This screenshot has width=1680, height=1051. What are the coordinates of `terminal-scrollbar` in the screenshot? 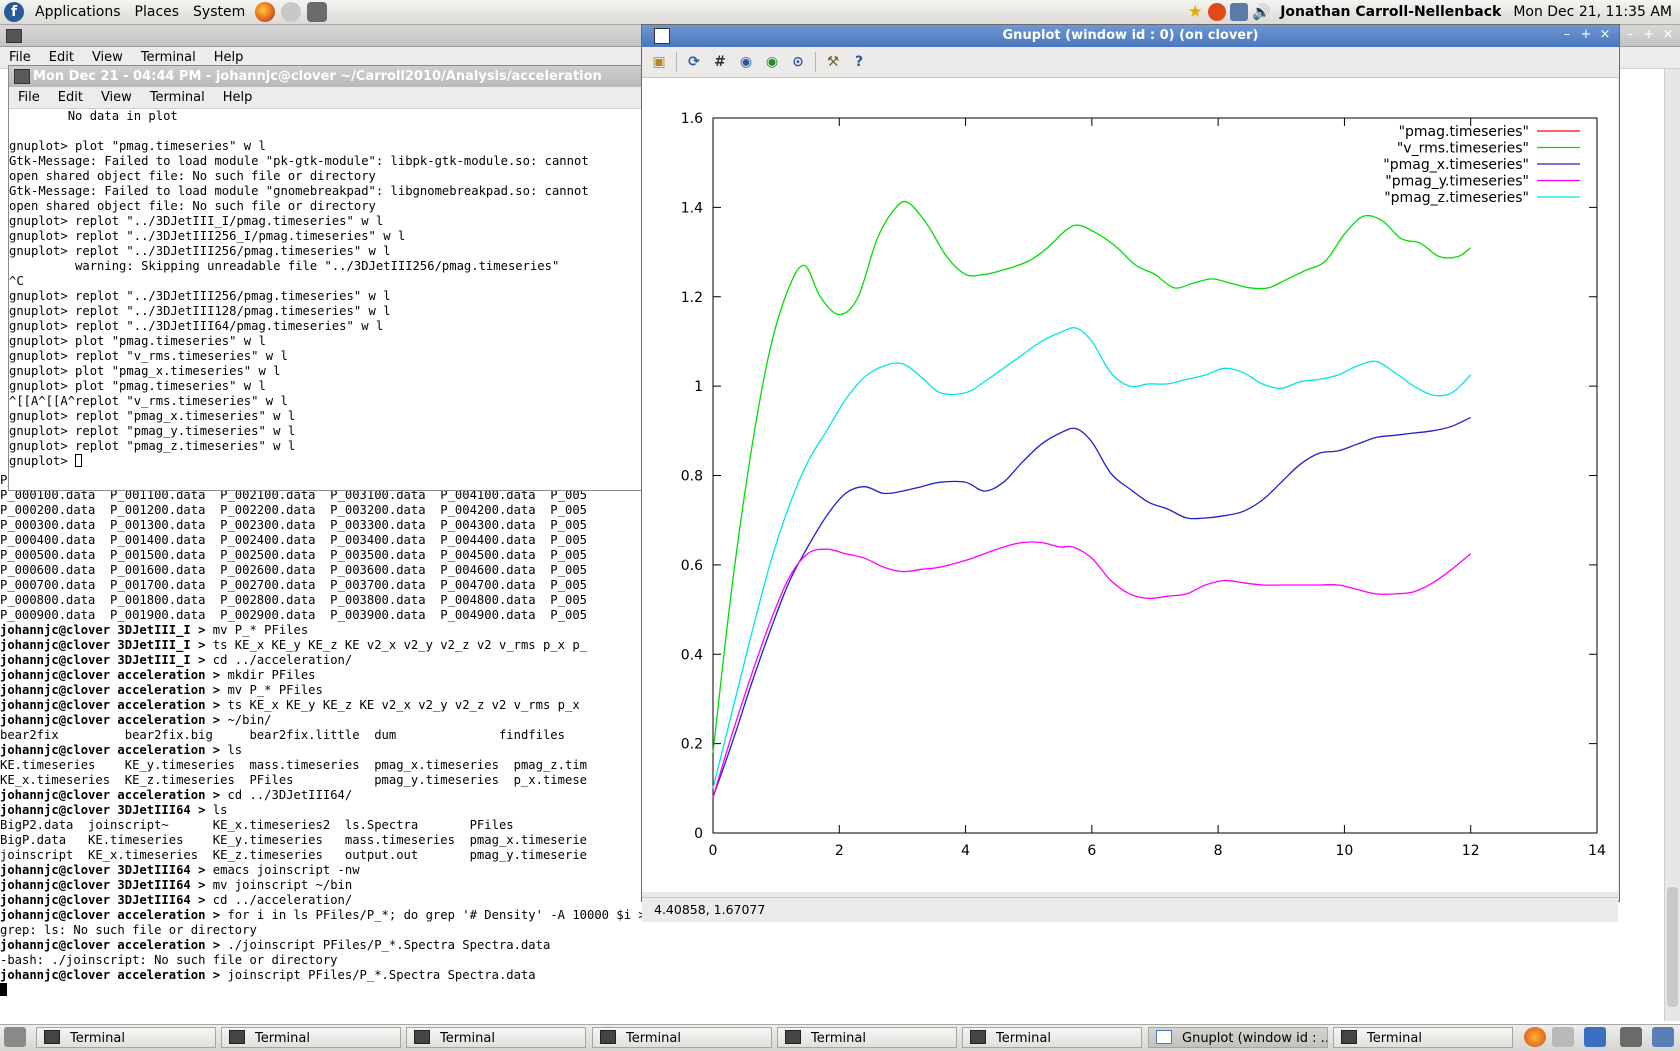 It's located at (1672, 545).